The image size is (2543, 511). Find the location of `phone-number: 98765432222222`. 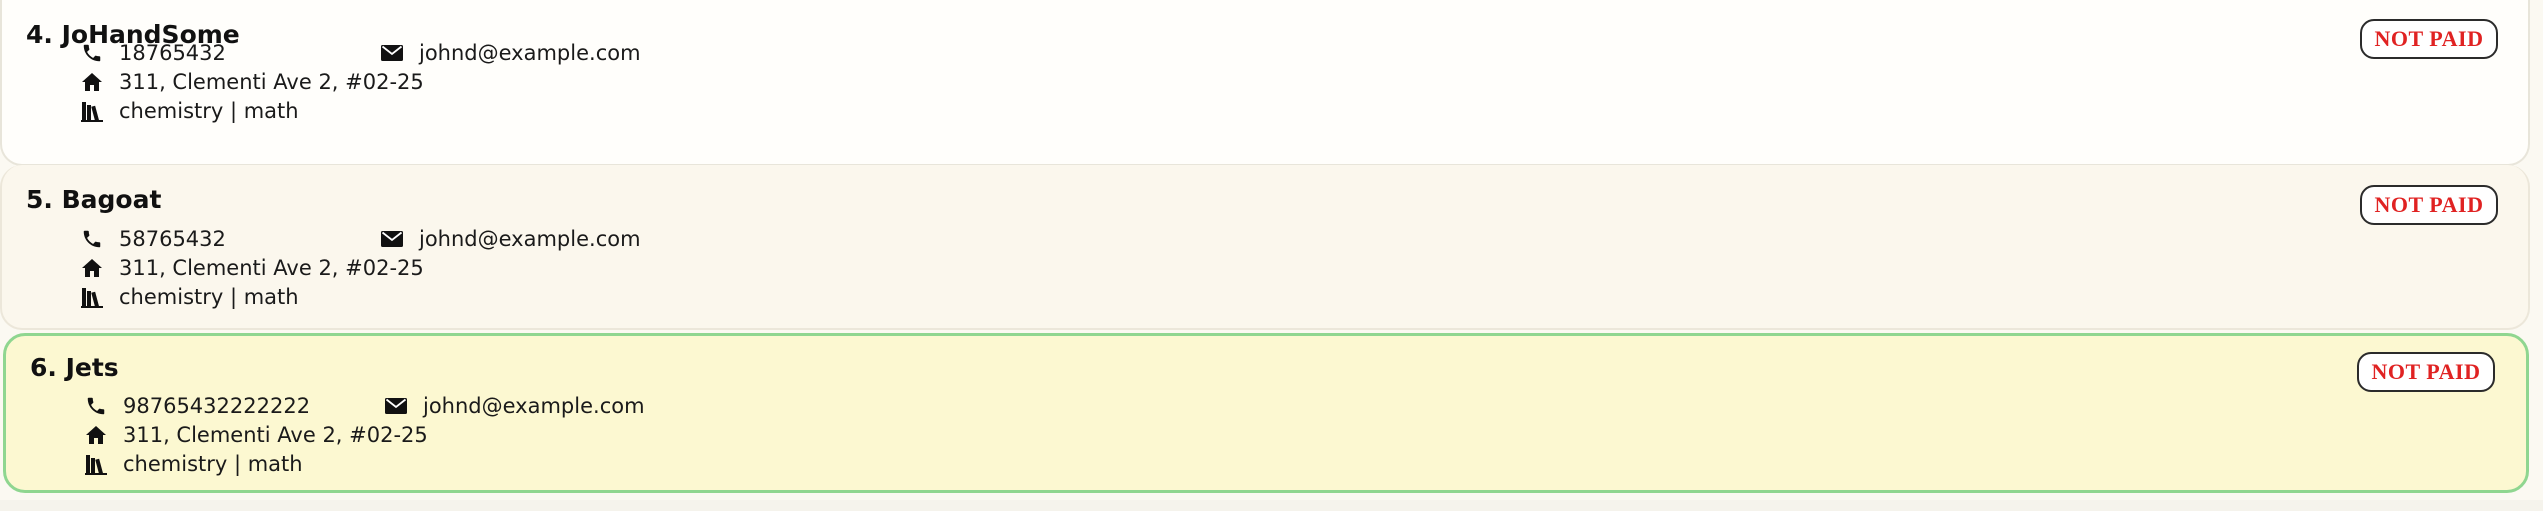

phone-number: 98765432222222 is located at coordinates (217, 406).